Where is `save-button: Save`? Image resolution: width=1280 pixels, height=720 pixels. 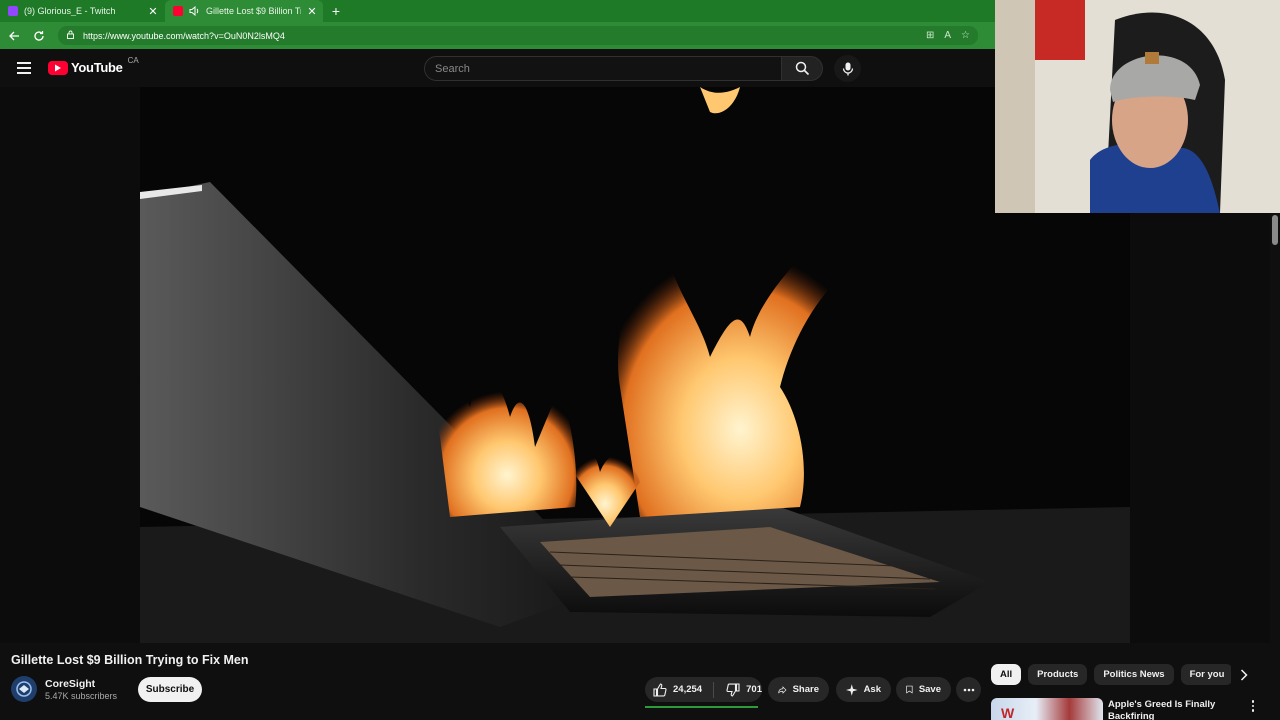
save-button: Save is located at coordinates (923, 689).